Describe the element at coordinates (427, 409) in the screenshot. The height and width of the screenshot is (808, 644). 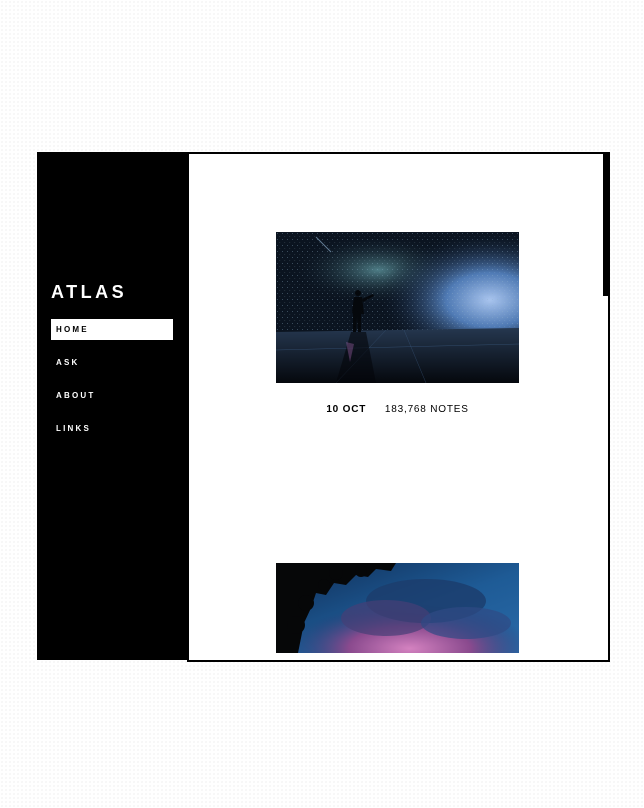
I see `post-notes: 183,768 NOTES` at that location.